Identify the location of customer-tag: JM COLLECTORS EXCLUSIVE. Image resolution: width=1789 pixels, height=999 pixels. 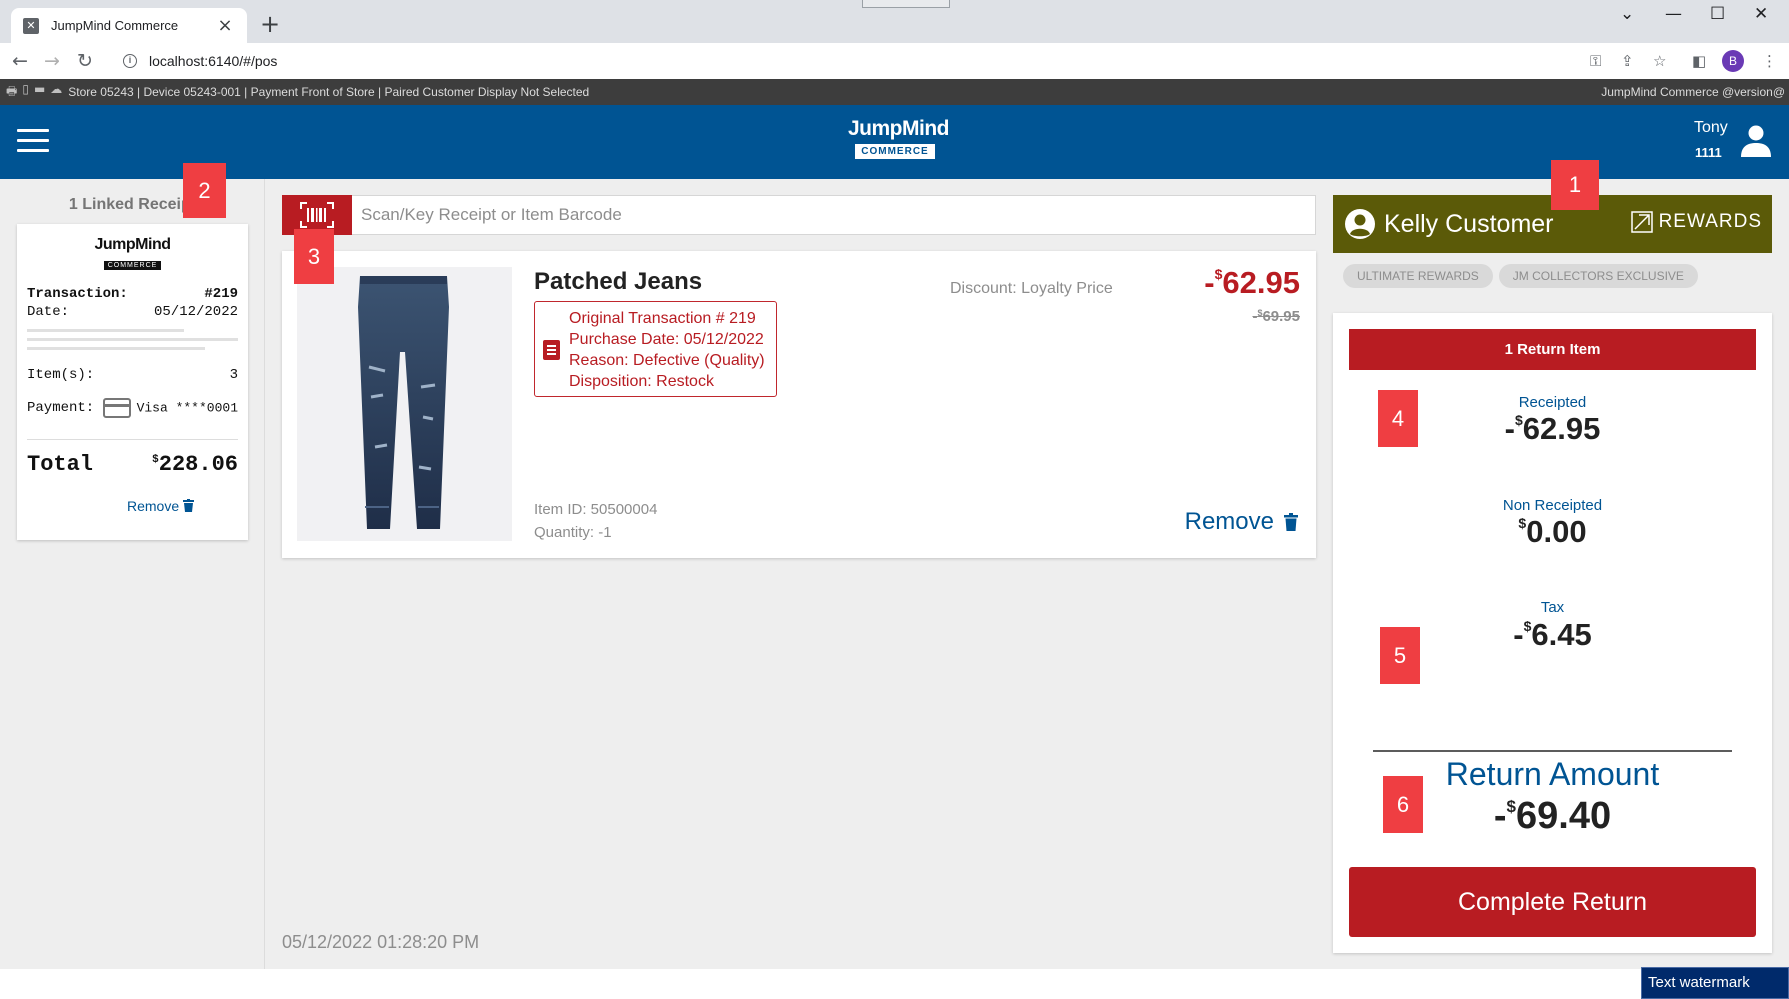
(1598, 276).